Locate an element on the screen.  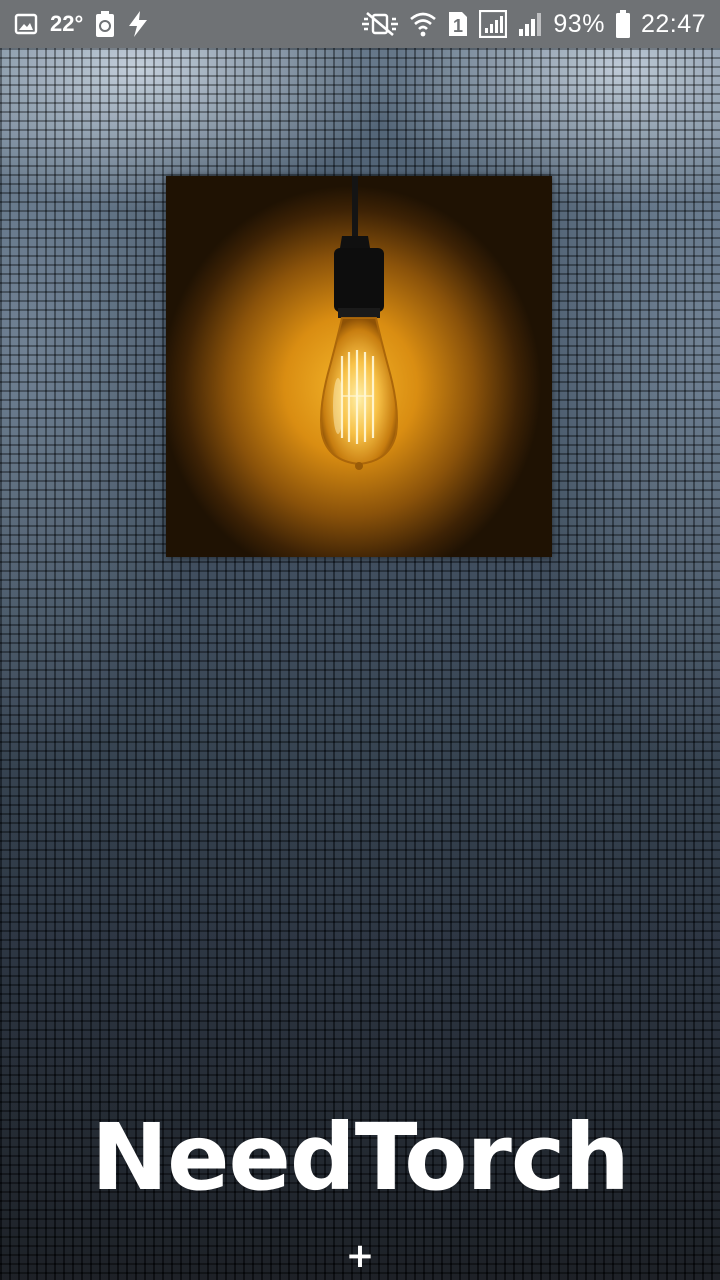
status-right-group: 1 93% 22:47 is located at coordinates (533, 24).